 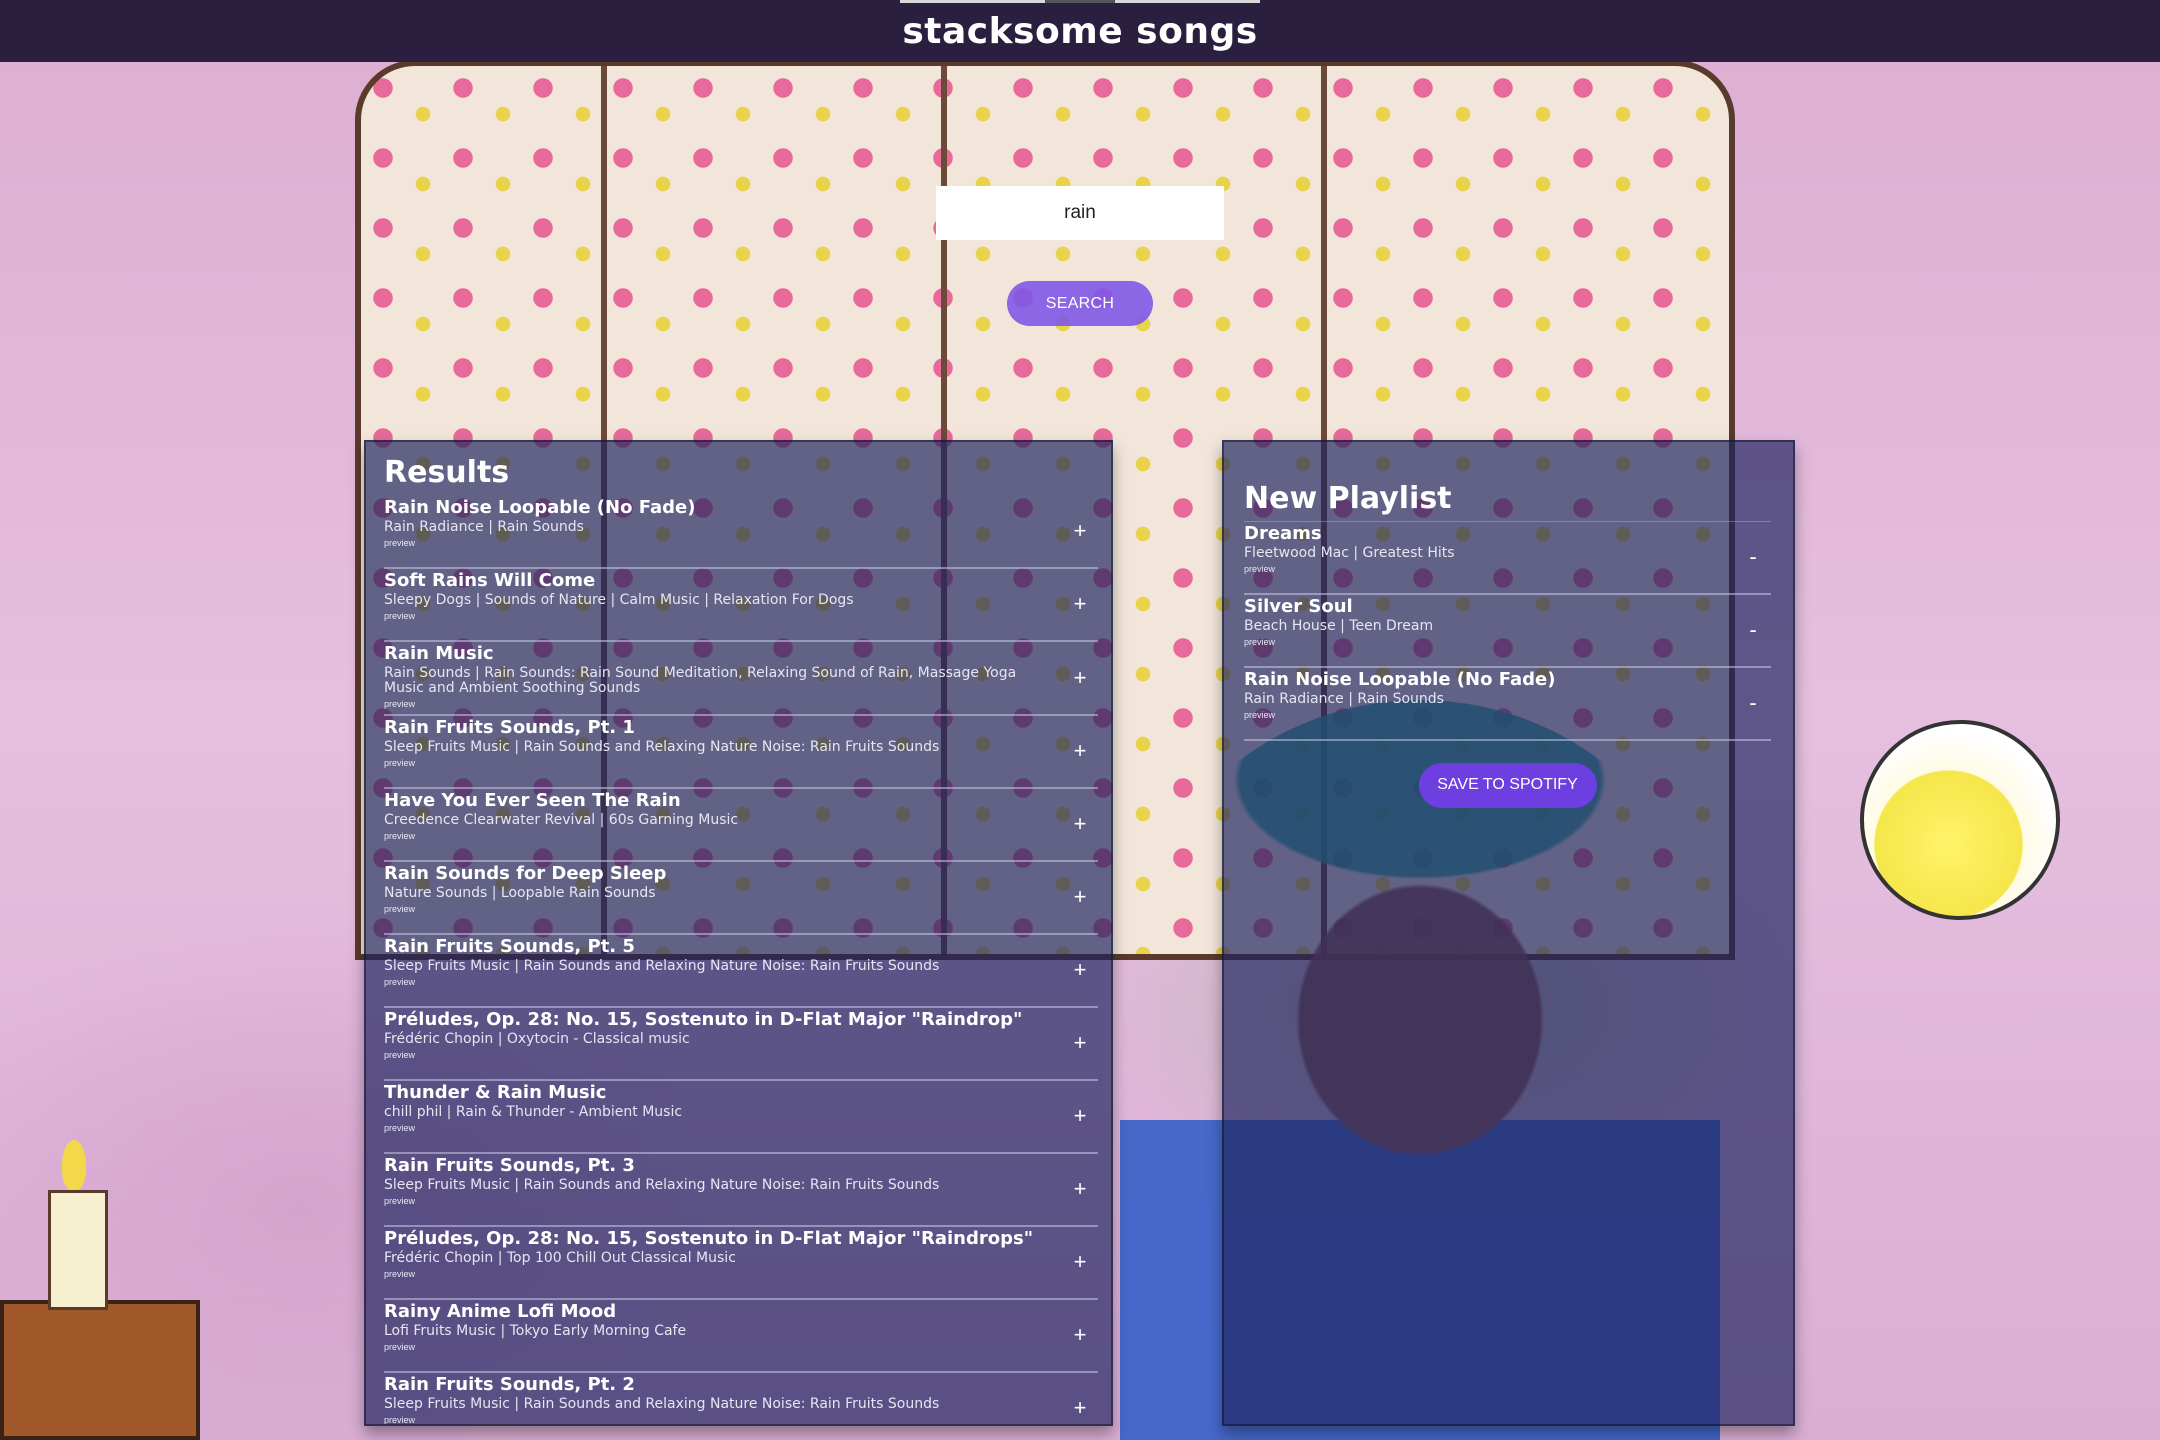 What do you see at coordinates (447, 472) in the screenshot?
I see `results-title: Results` at bounding box center [447, 472].